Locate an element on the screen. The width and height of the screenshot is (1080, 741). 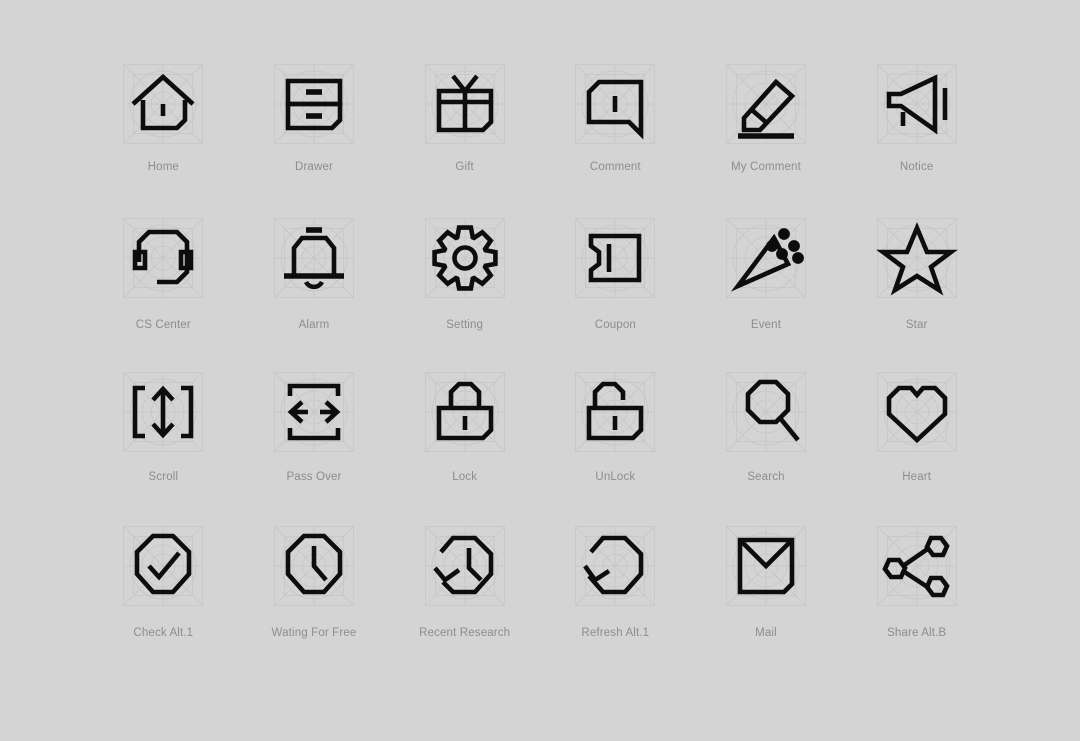
icon-gift is located at coordinates (465, 104).